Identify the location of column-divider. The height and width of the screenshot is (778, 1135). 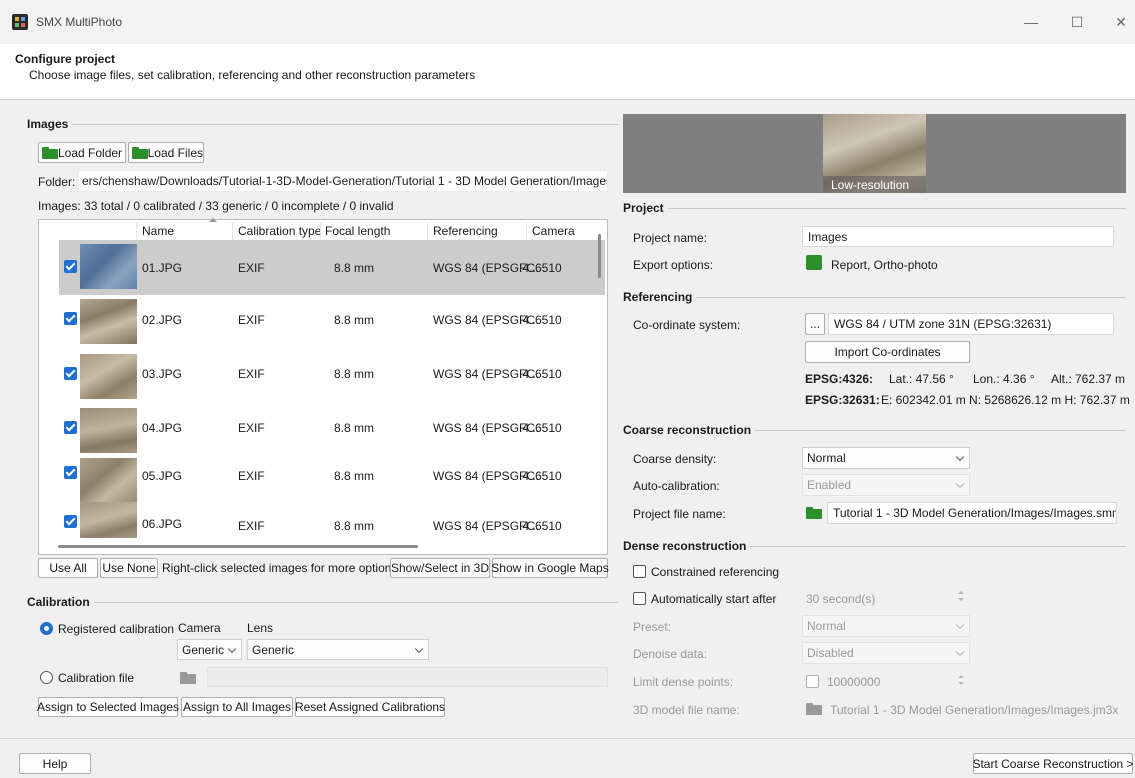
(136, 232).